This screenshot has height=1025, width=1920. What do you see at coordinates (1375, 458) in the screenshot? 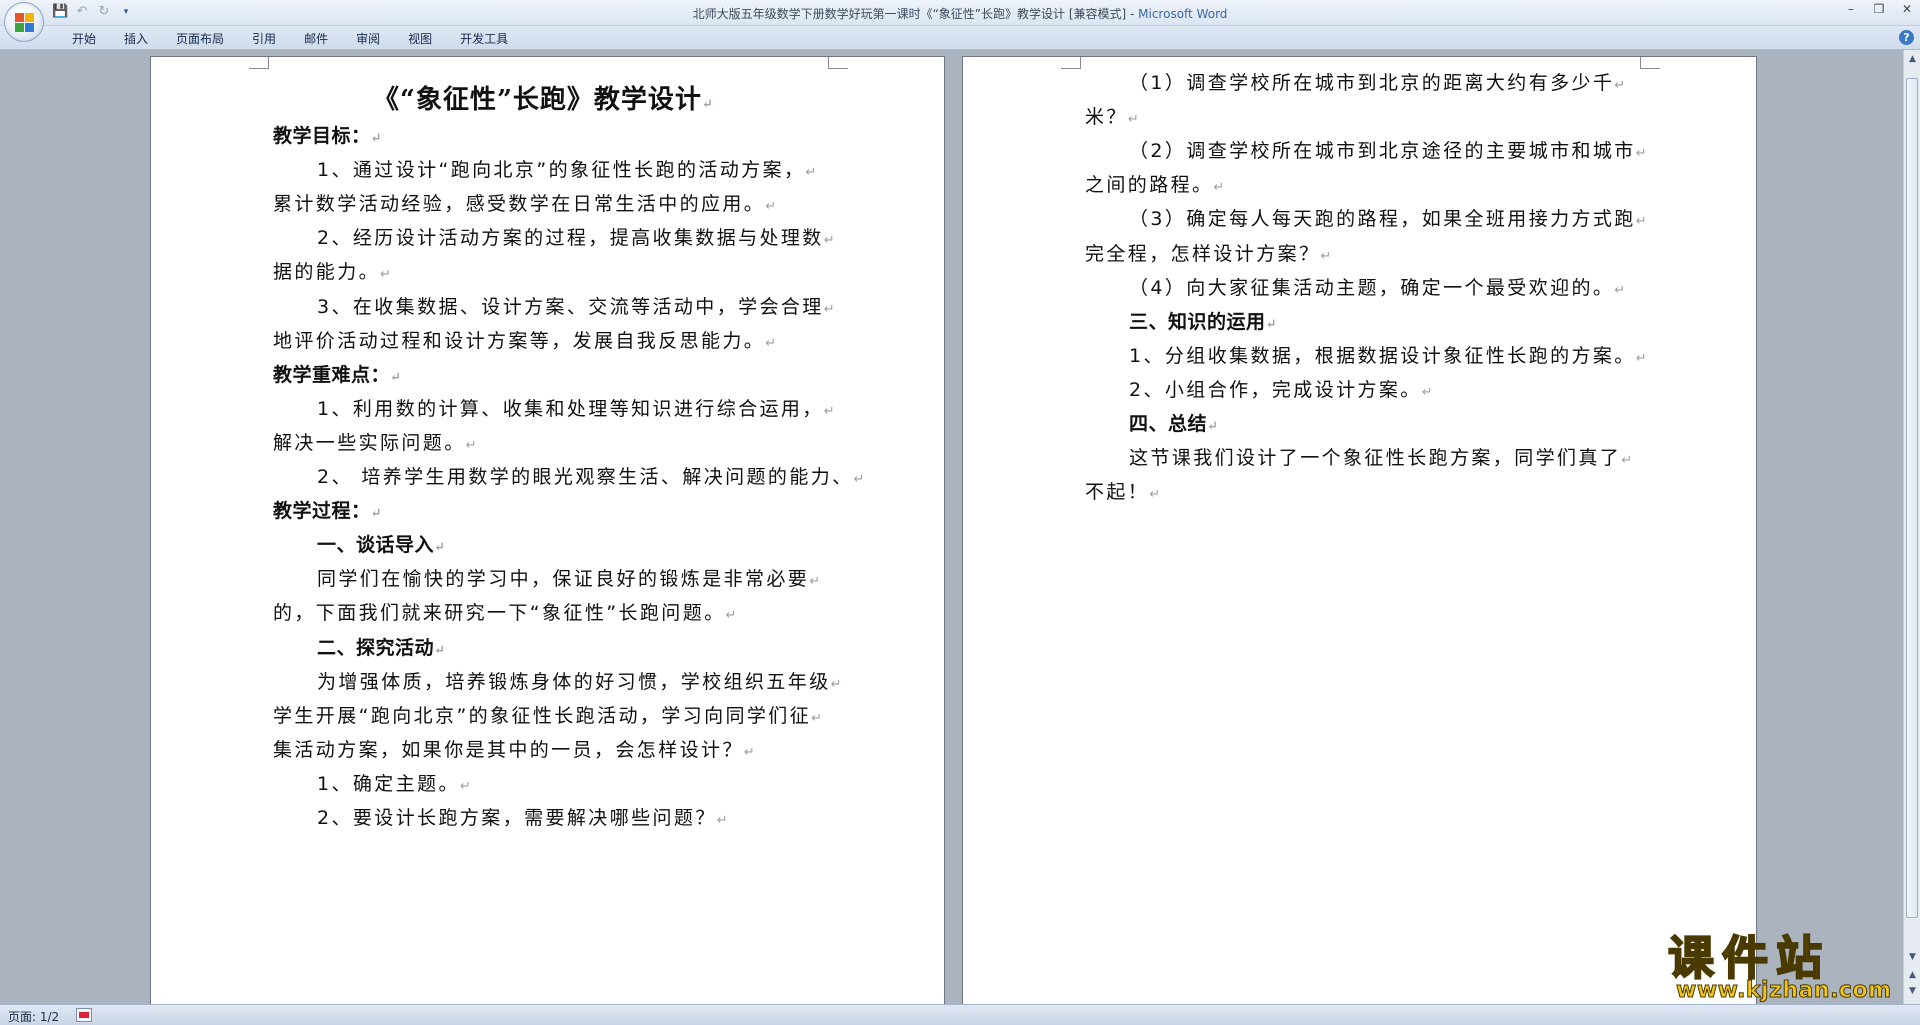
I see `line-text: 这节课我们设计了一个象征性长跑方案，同学们真了` at bounding box center [1375, 458].